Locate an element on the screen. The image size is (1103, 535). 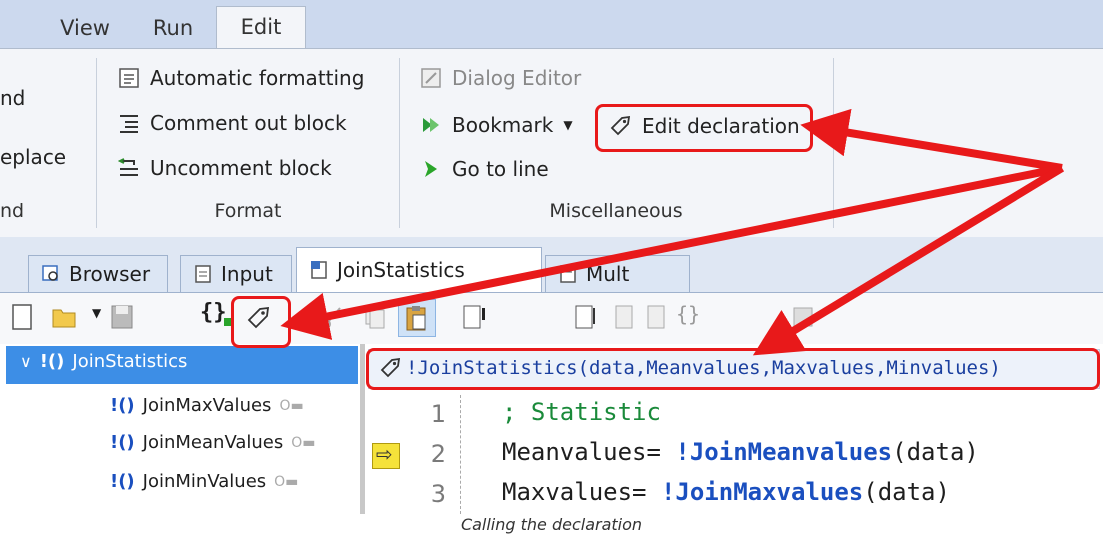
arrow-to-edit-declaration is located at coordinates (931, 140).